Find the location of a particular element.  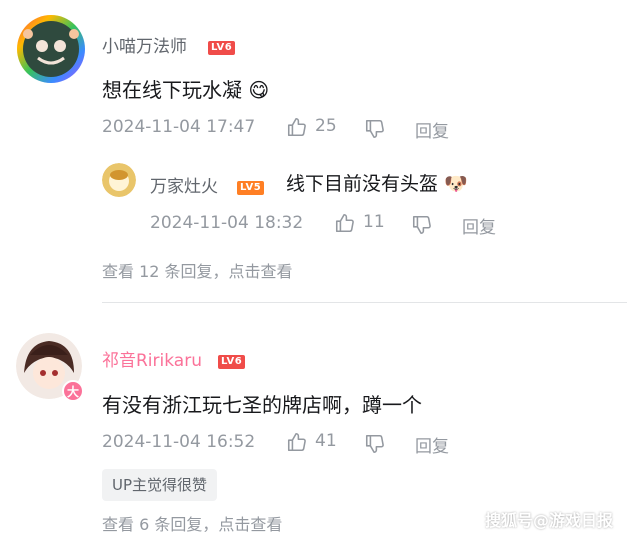

reply-username: 万家灶火 is located at coordinates (184, 184).